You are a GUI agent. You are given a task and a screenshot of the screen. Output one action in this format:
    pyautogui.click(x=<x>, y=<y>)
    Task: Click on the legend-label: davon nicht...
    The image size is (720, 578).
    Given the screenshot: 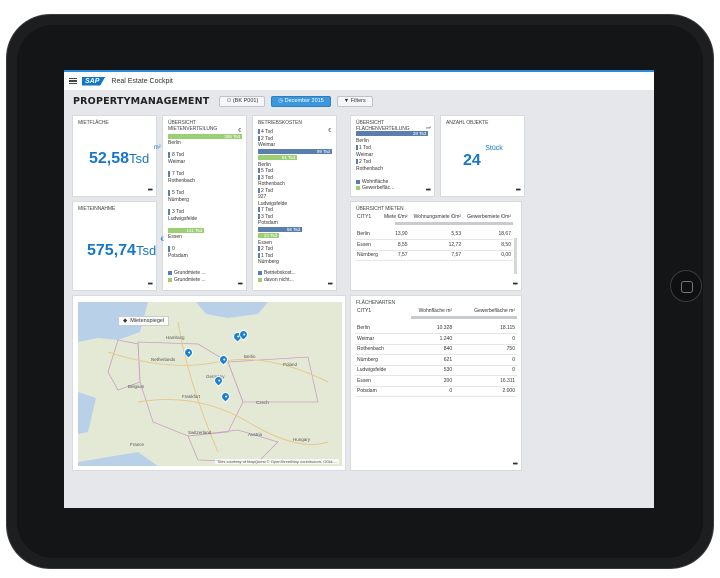 What is the action you would take?
    pyautogui.click(x=279, y=280)
    